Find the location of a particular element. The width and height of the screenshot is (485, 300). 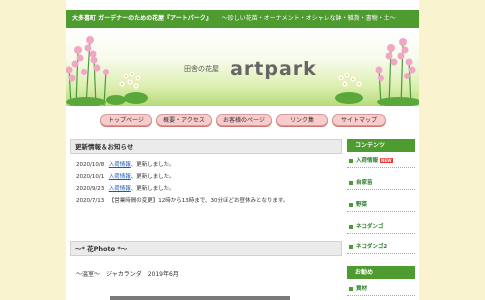

site-subtitle: 田舎の花屋 is located at coordinates (201, 69).